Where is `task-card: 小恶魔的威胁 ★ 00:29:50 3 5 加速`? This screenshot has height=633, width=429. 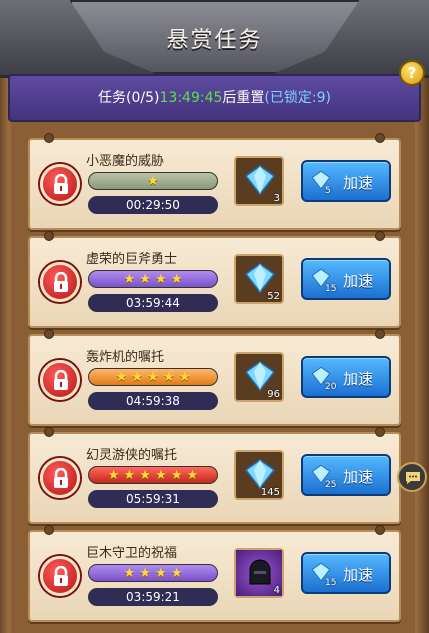 task-card: 小恶魔的威胁 ★ 00:29:50 3 5 加速 is located at coordinates (214, 181).